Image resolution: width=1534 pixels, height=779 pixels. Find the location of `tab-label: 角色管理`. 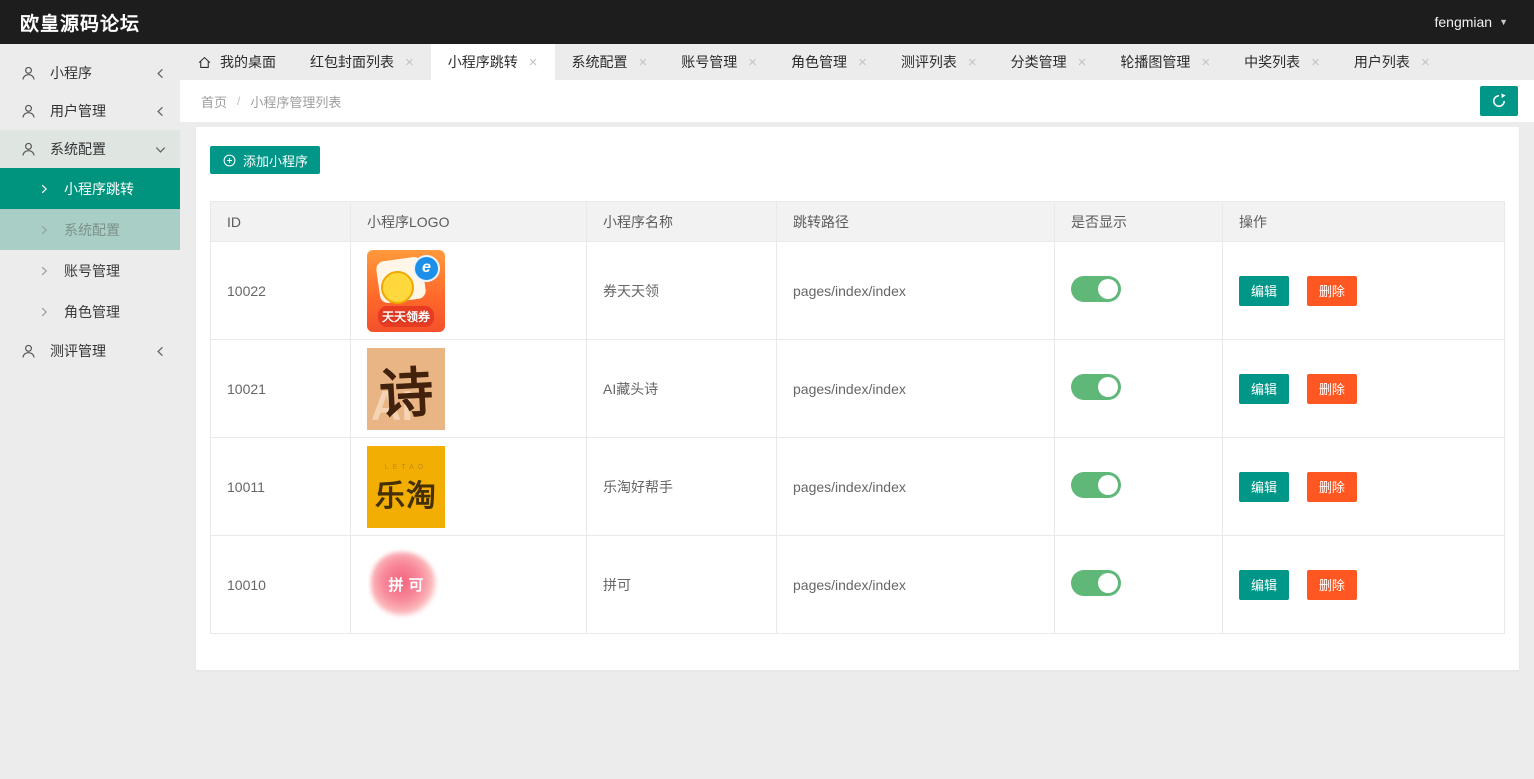

tab-label: 角色管理 is located at coordinates (819, 62).